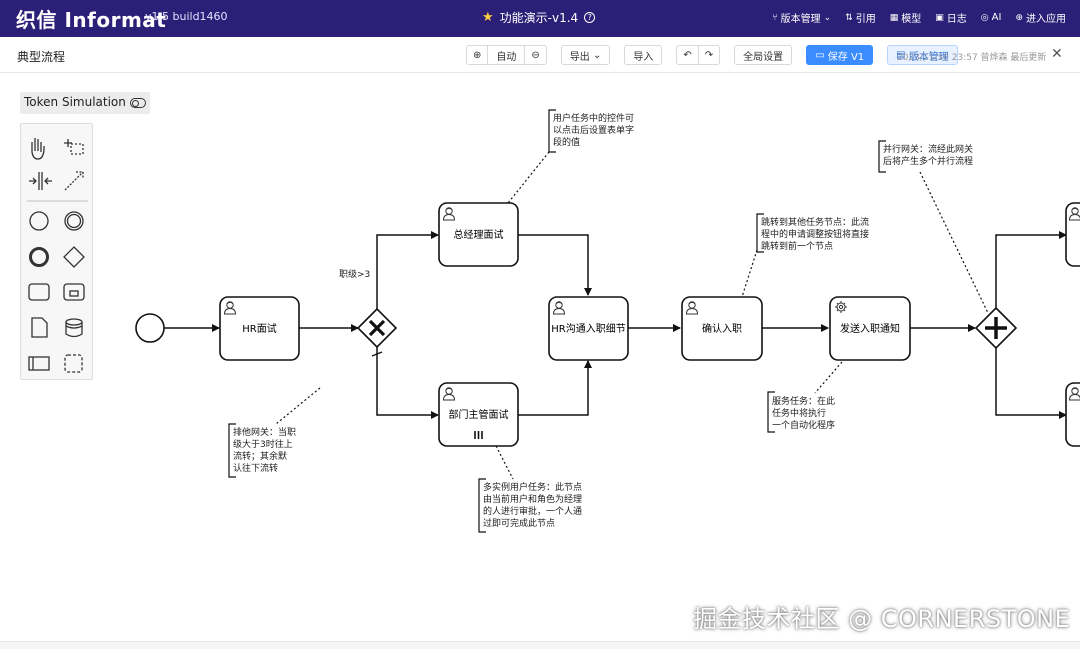 The height and width of the screenshot is (649, 1080). I want to click on model-icon: ▦, so click(894, 17).